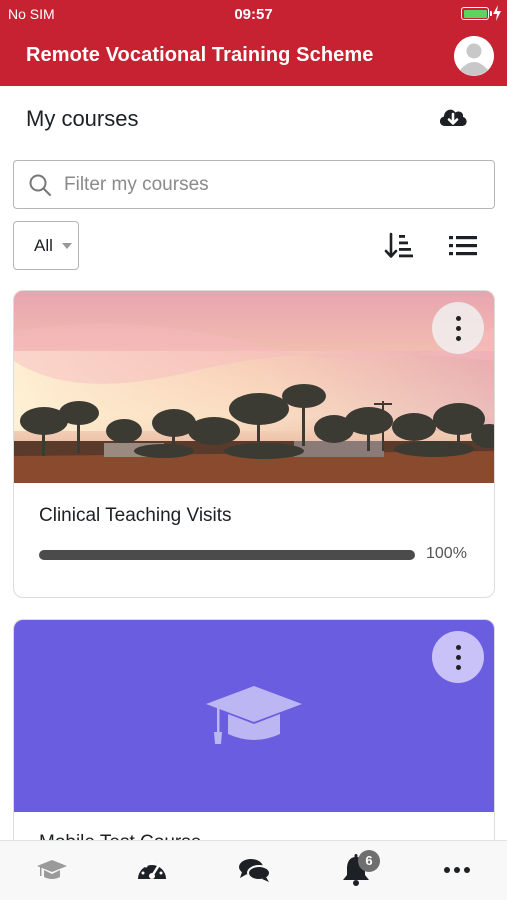 This screenshot has height=900, width=507. I want to click on page-title: My courses, so click(82, 118).